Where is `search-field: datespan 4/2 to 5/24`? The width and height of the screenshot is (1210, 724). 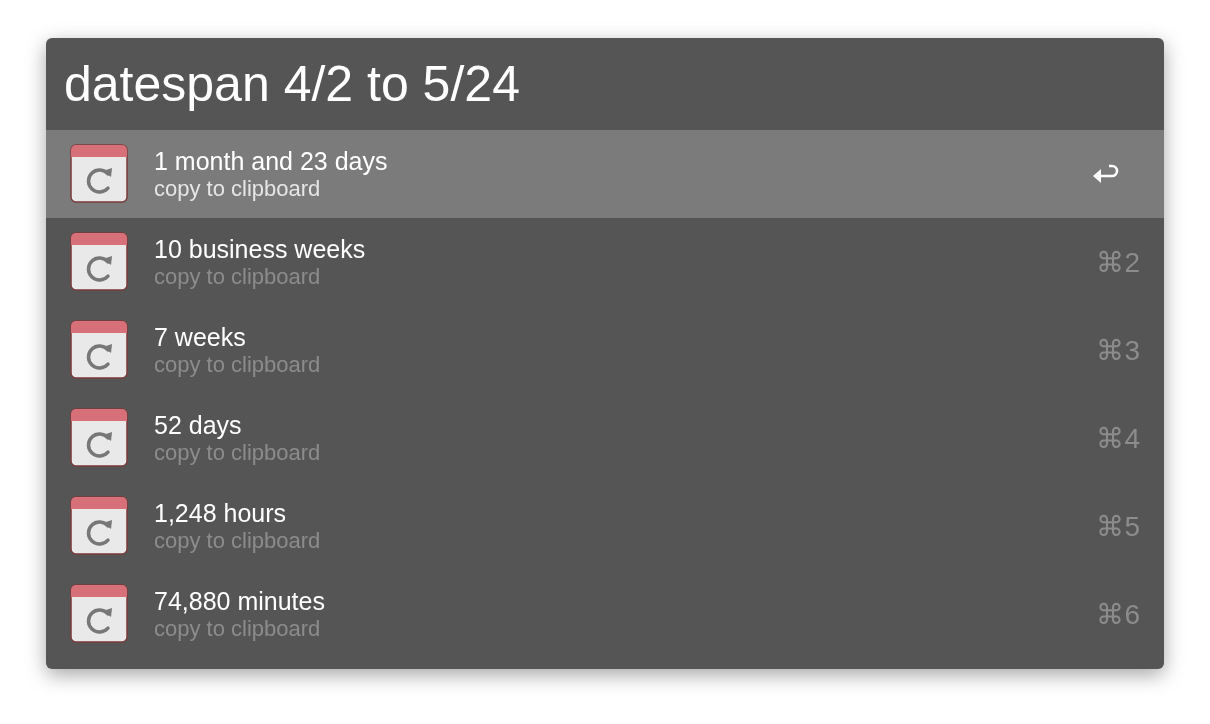
search-field: datespan 4/2 to 5/24 is located at coordinates (594, 84).